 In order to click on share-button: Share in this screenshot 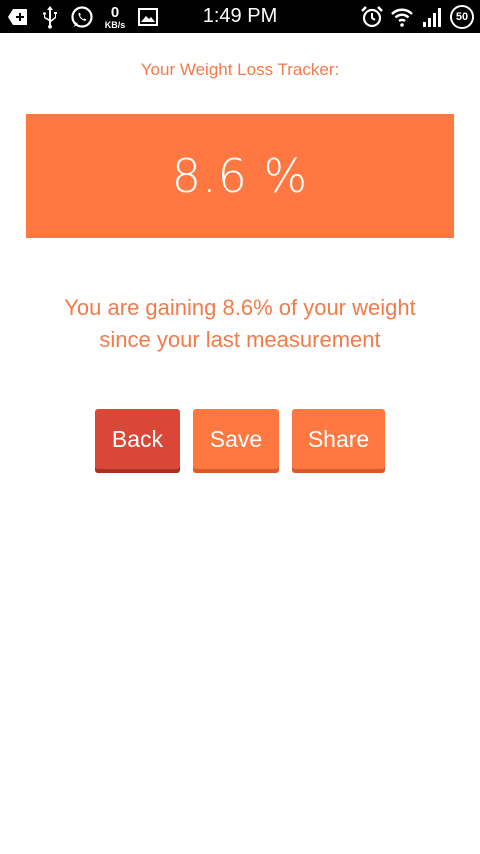, I will do `click(338, 439)`.